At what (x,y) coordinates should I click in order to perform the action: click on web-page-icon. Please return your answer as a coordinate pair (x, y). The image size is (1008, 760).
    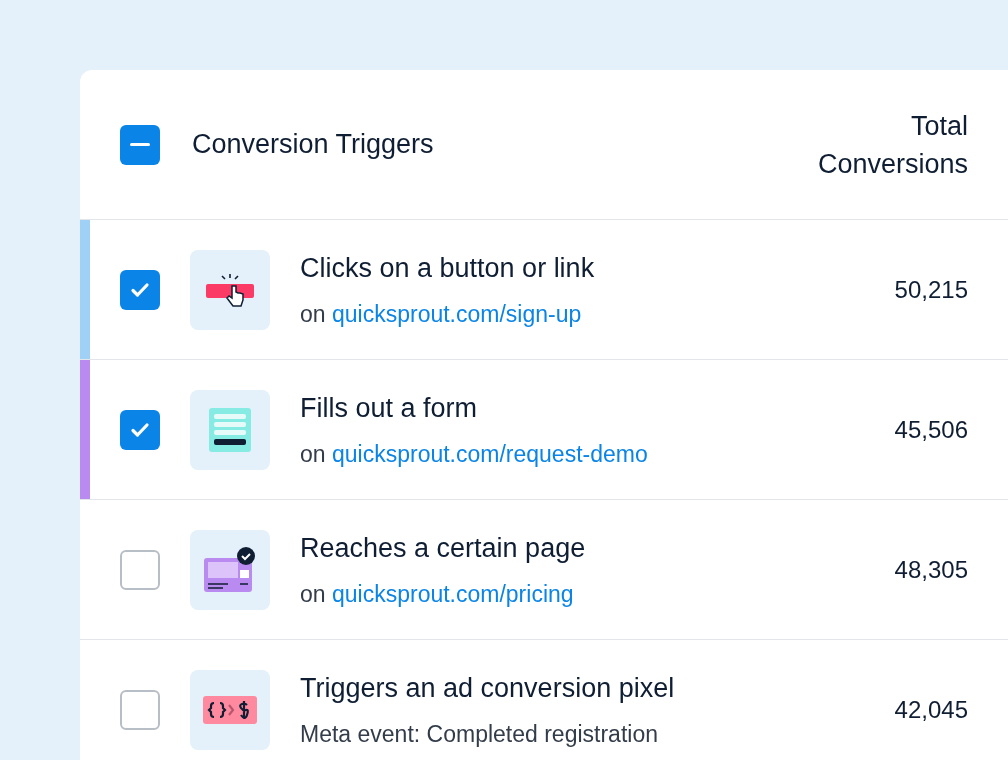
    Looking at the image, I should click on (230, 569).